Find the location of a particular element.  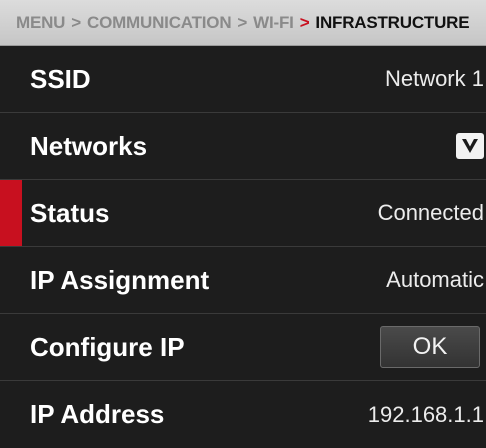

networks-label: Networks is located at coordinates (89, 145).